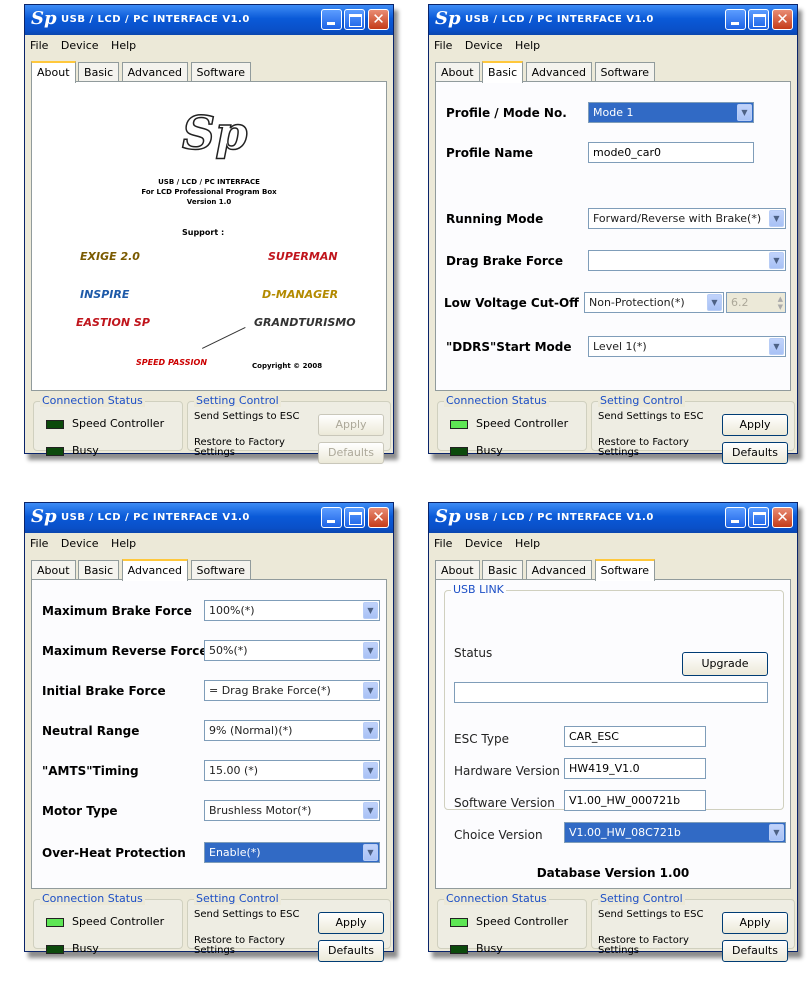 This screenshot has width=809, height=992. I want to click on software-version-field: V1.00_HW_000721b, so click(635, 800).